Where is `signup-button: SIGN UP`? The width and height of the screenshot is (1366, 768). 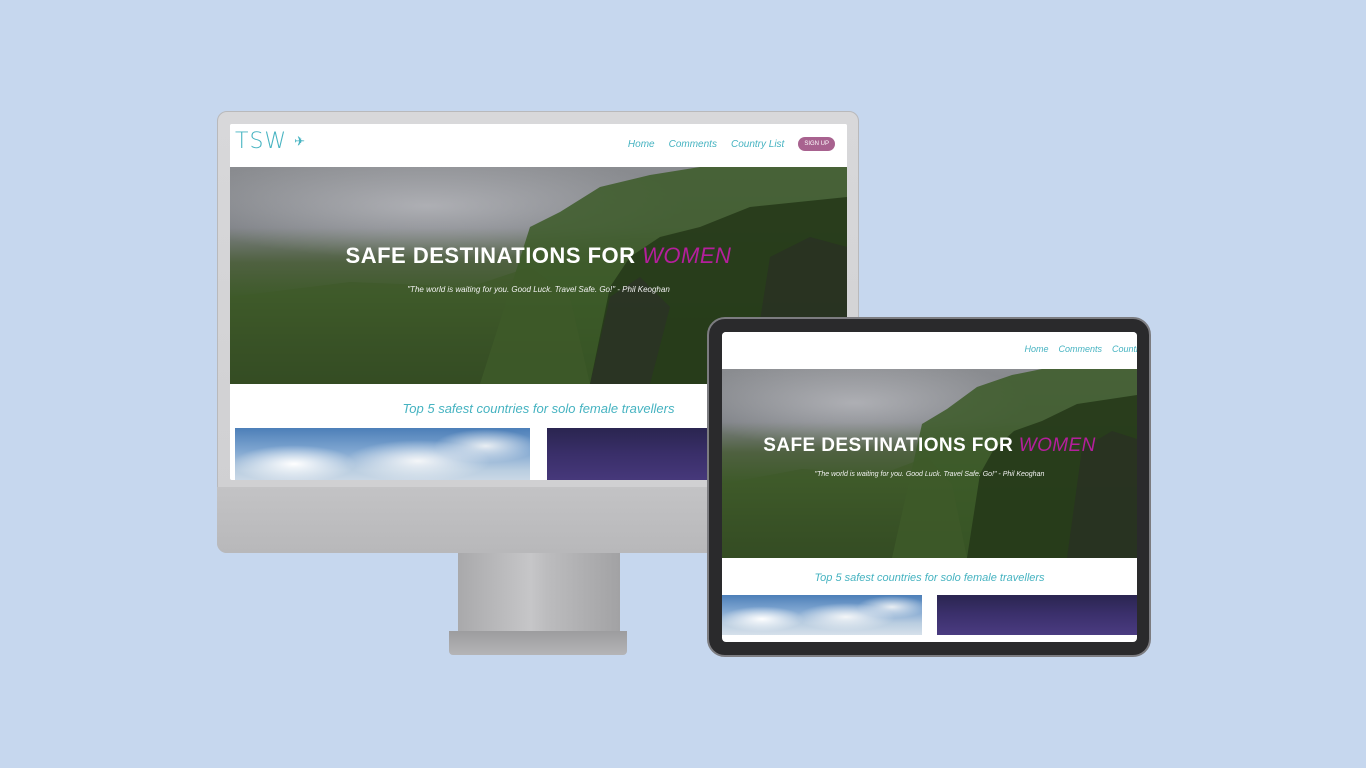 signup-button: SIGN UP is located at coordinates (816, 144).